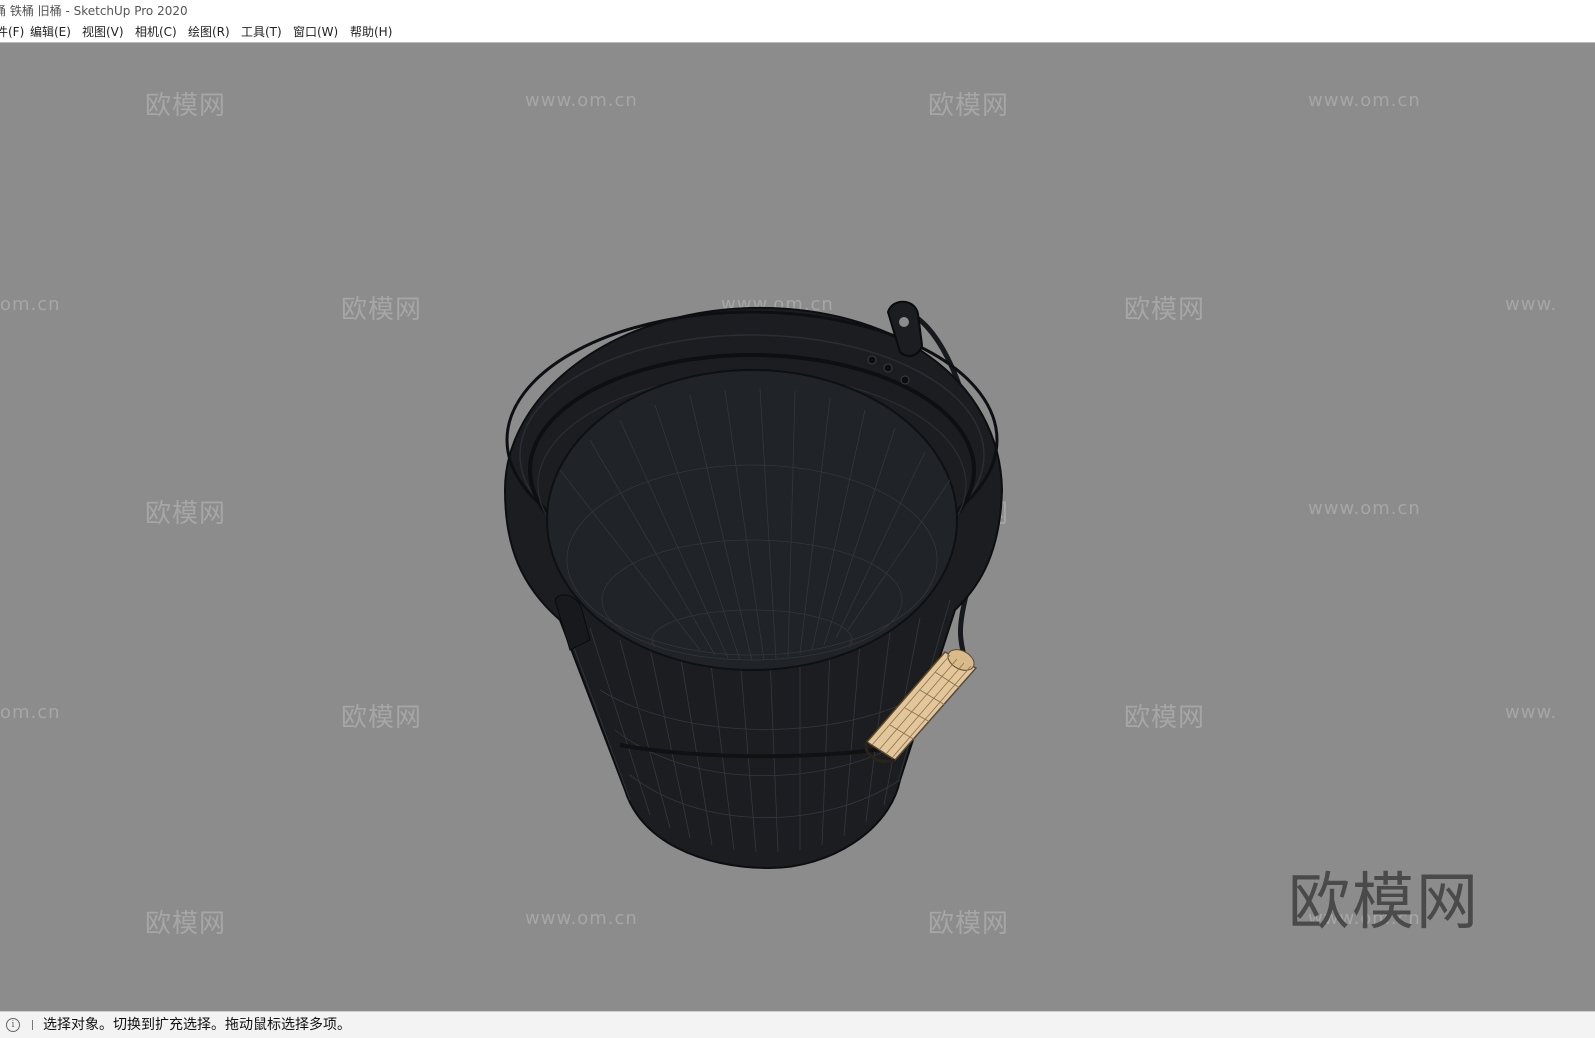  I want to click on status-separator, so click(32, 1025).